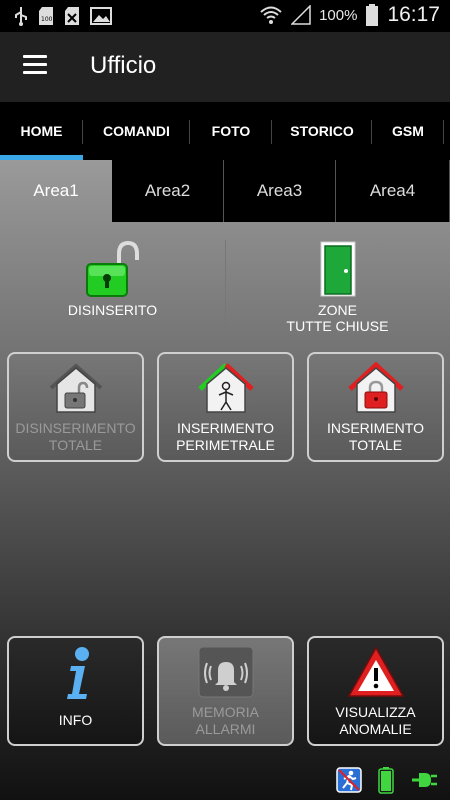 Image resolution: width=450 pixels, height=800 pixels. I want to click on tab-gsm-label: GSM, so click(408, 131).